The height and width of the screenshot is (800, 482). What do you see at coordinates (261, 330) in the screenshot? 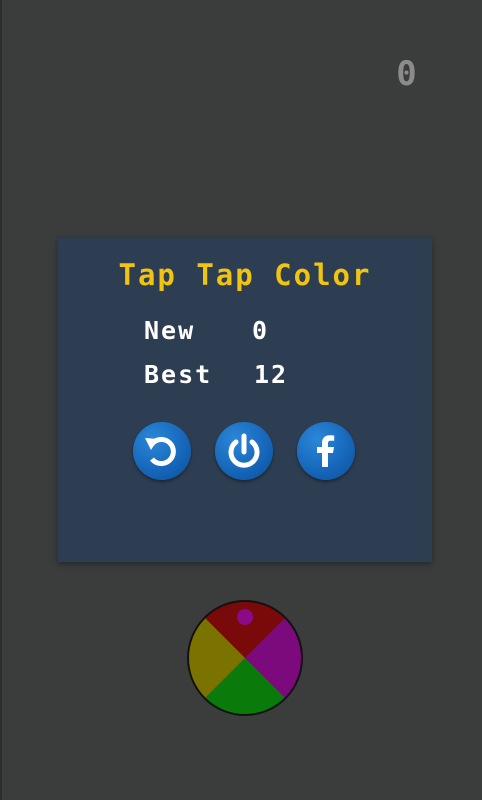
I see `new-score-value: 0` at bounding box center [261, 330].